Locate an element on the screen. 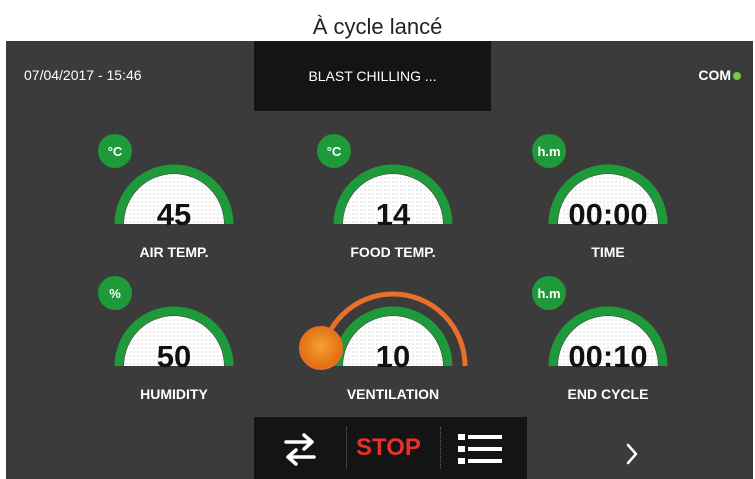 This screenshot has height=479, width=755. gauge-value: 45 is located at coordinates (174, 214).